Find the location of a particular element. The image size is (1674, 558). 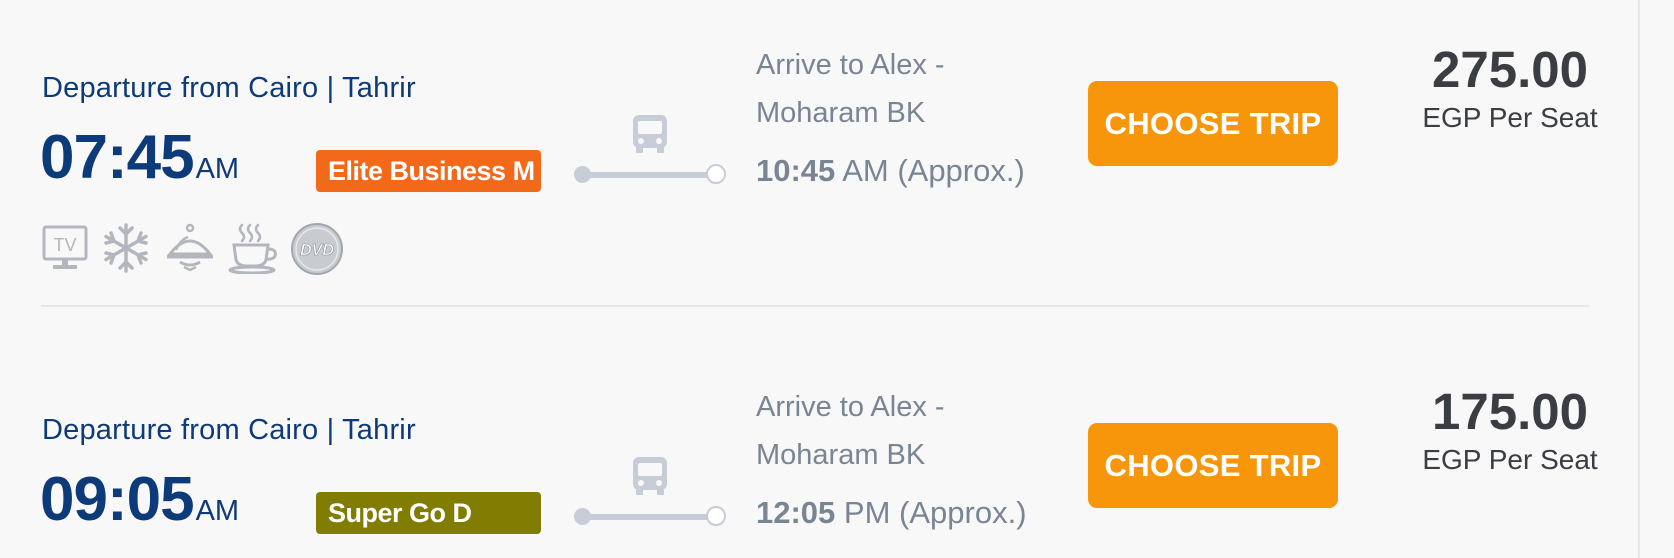

svg-text: TV is located at coordinates (64, 245).